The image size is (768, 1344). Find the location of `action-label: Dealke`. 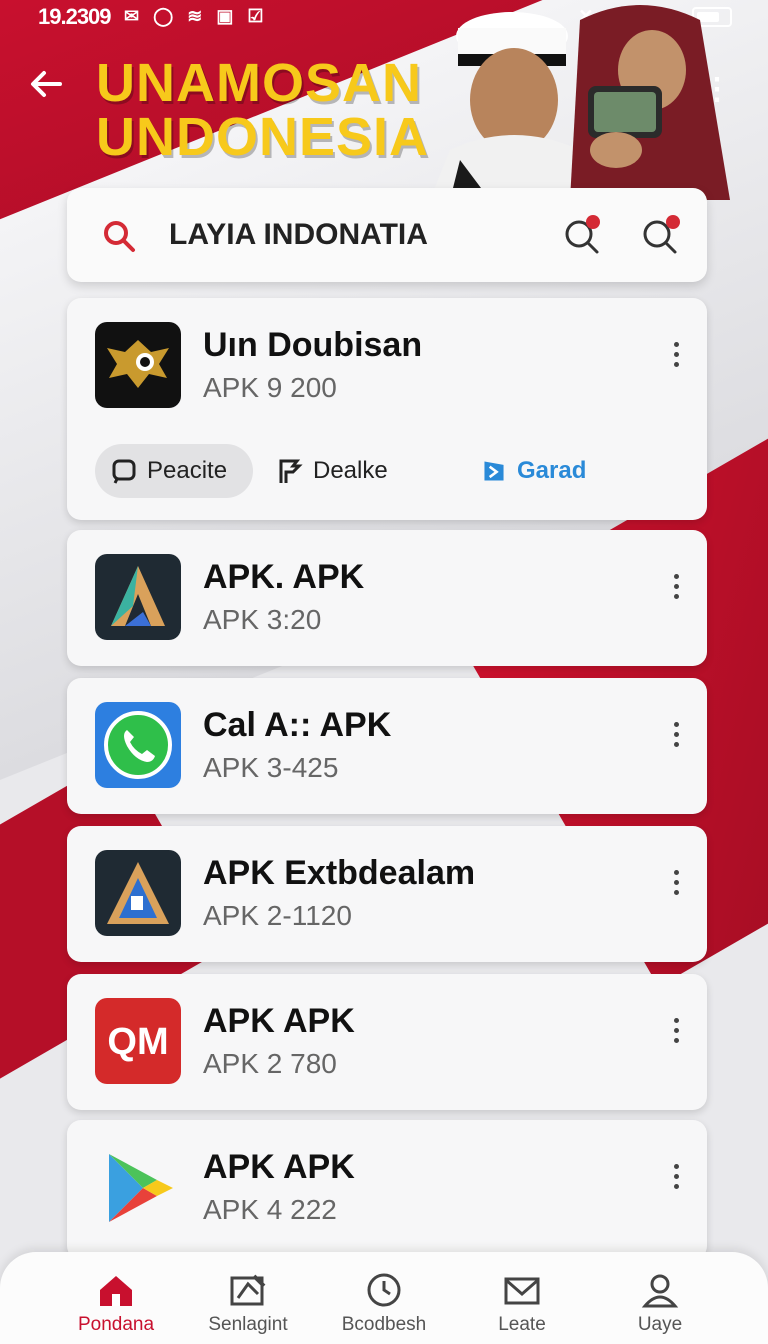

action-label: Dealke is located at coordinates (350, 470).